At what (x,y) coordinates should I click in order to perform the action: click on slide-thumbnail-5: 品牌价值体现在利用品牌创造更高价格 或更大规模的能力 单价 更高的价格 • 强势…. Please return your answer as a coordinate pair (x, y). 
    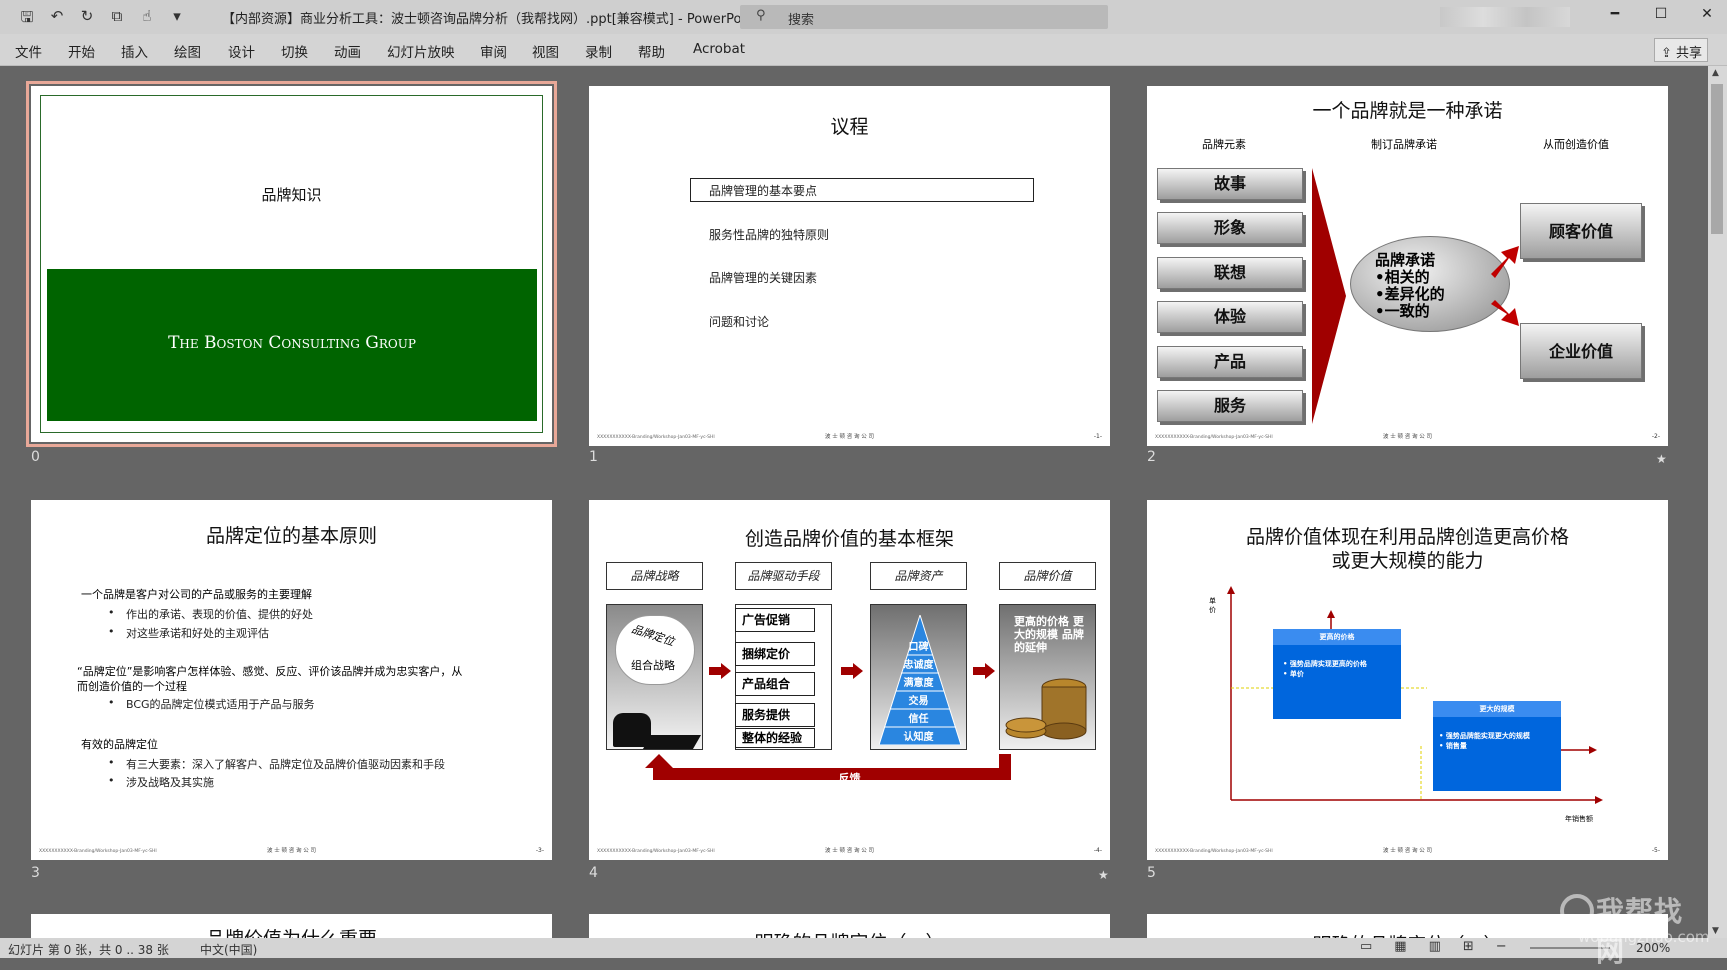
    Looking at the image, I should click on (1407, 680).